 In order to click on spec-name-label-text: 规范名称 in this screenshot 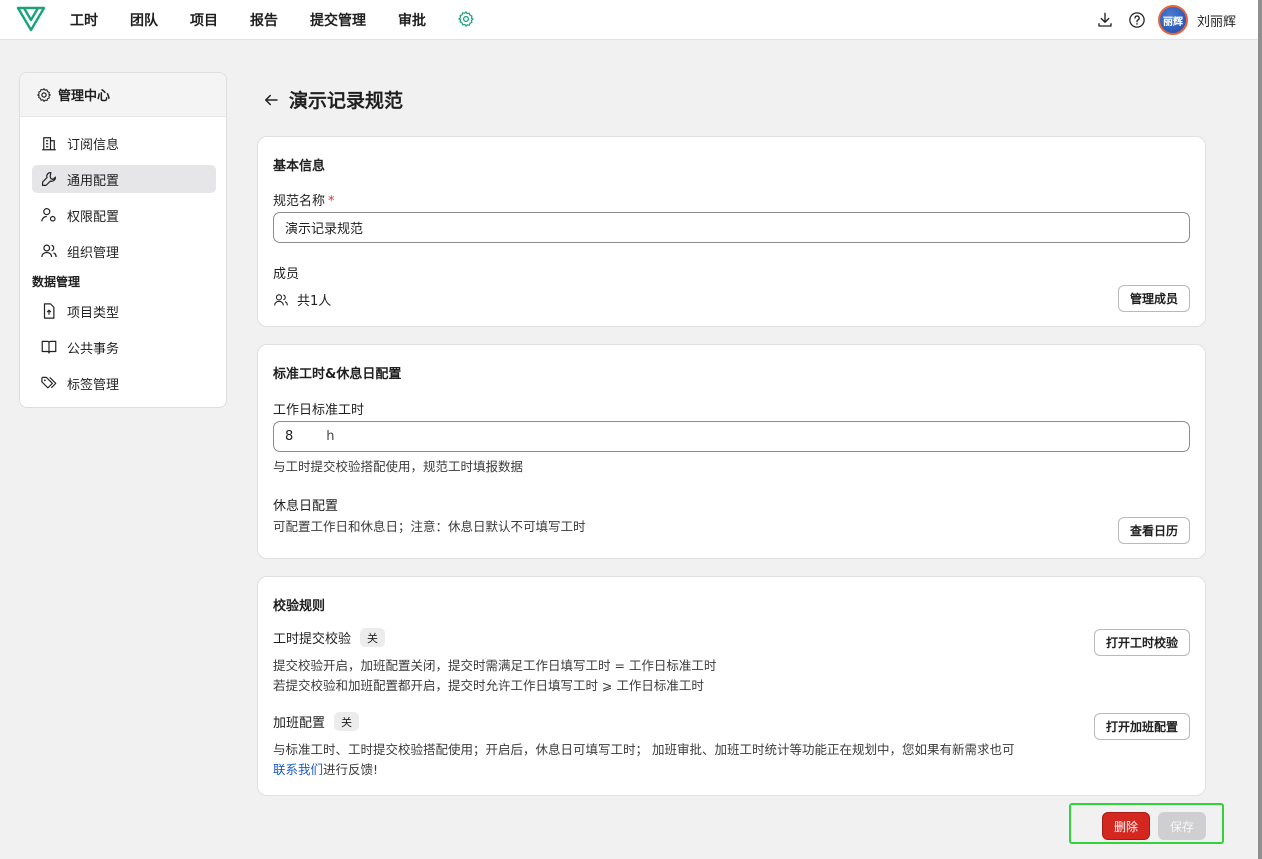, I will do `click(299, 201)`.